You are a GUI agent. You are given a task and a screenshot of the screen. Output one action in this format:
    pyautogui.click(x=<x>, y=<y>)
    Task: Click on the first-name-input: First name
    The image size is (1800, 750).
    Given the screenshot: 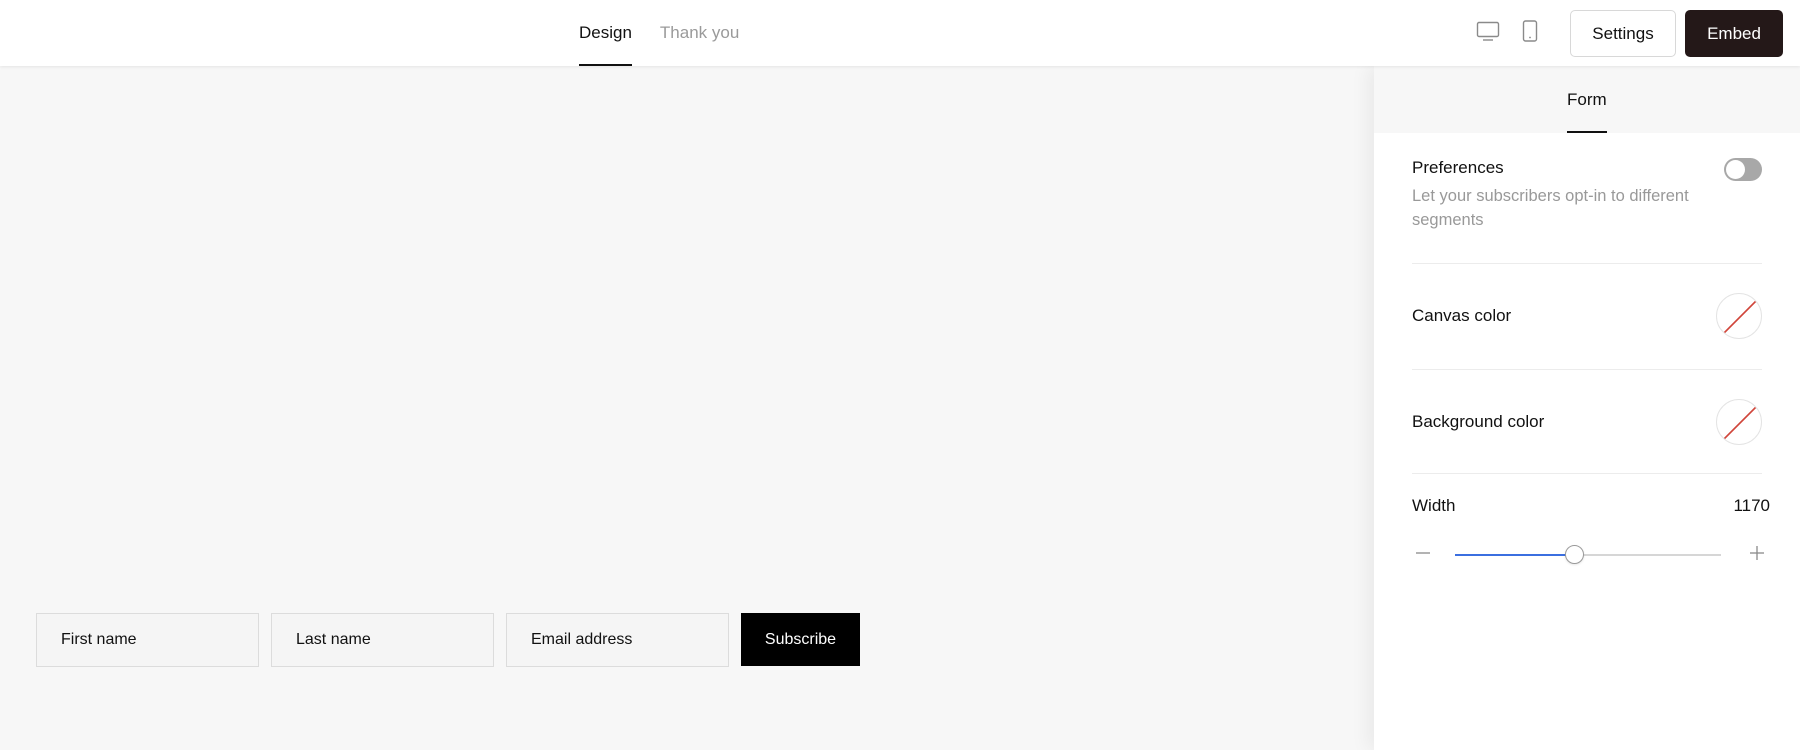 What is the action you would take?
    pyautogui.click(x=147, y=640)
    